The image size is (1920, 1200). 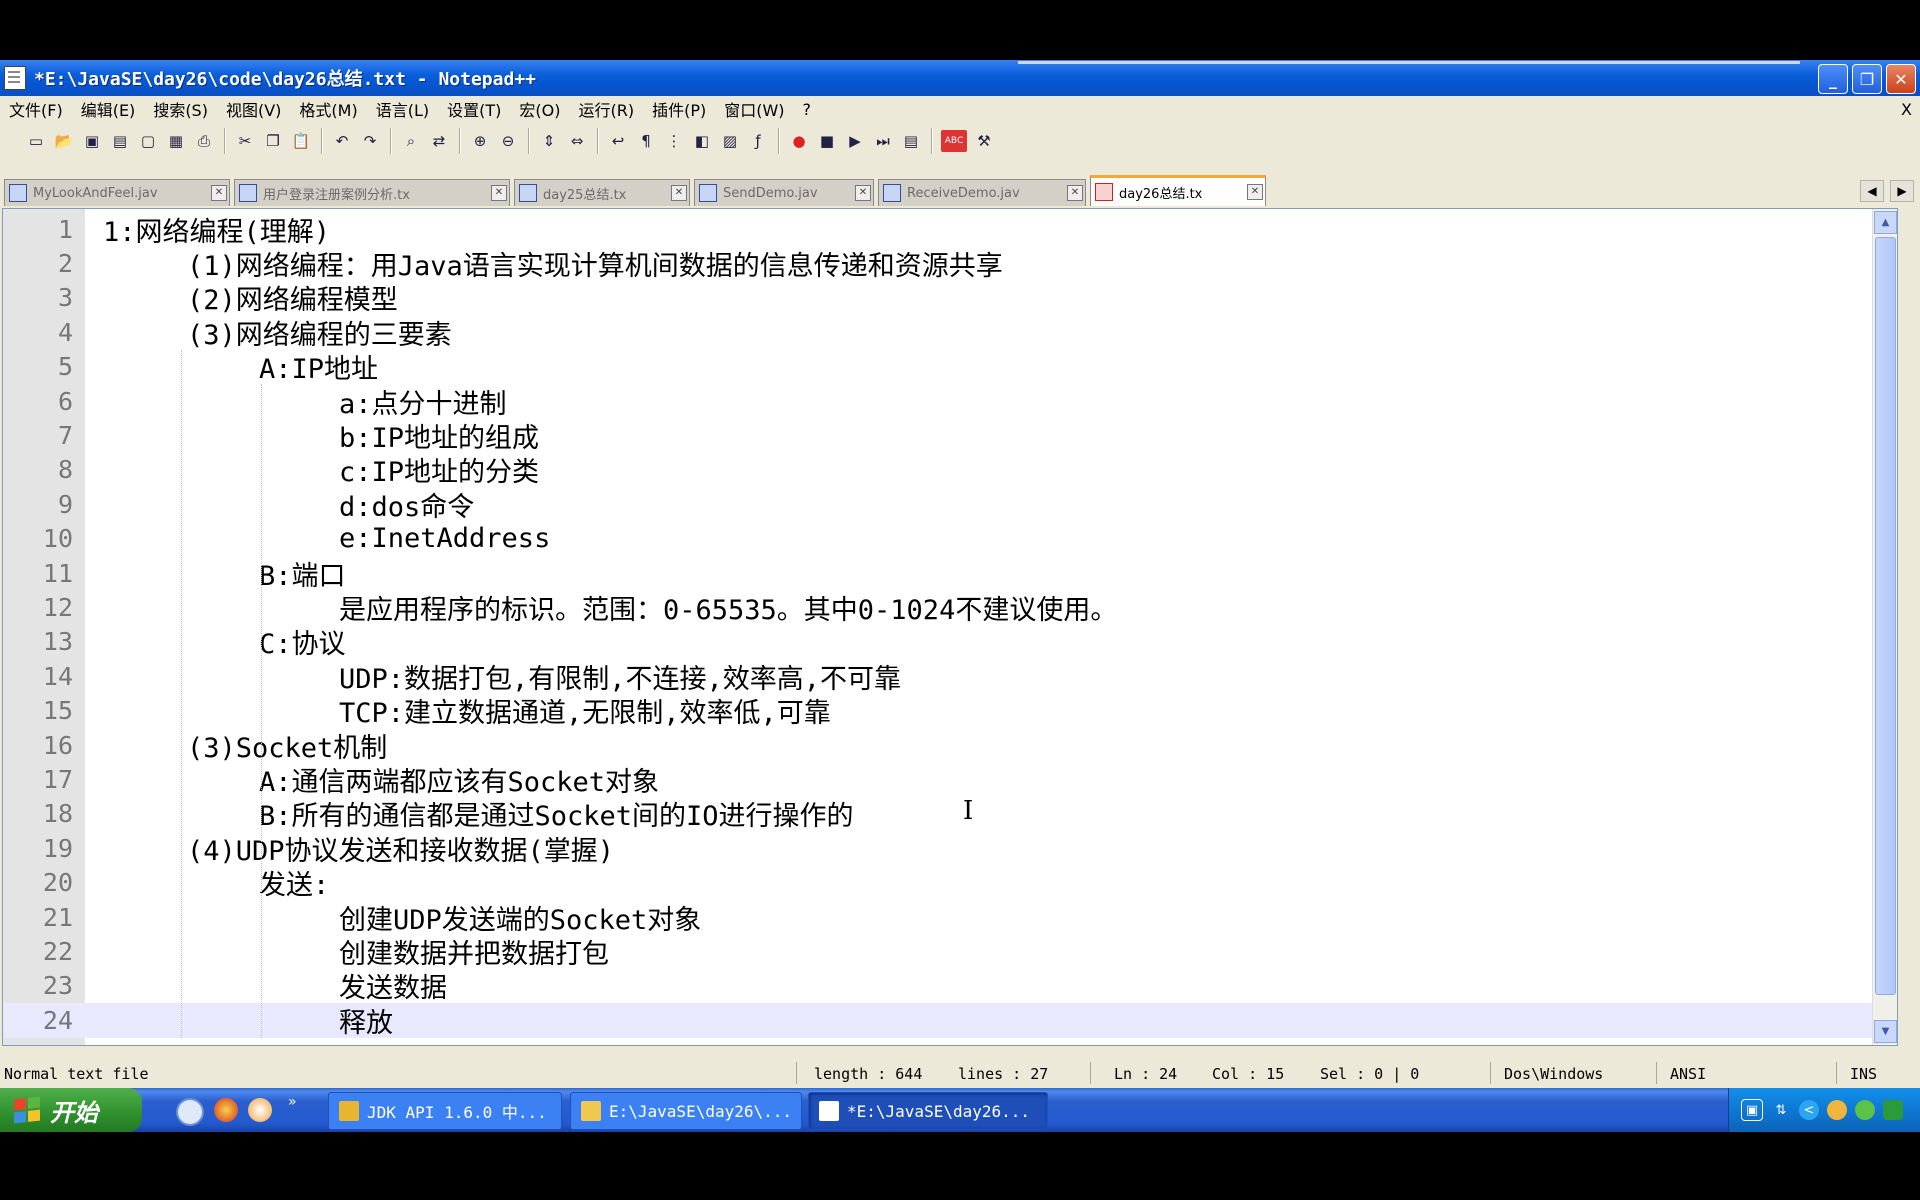 I want to click on editor-line: 10 e:InetAddress, so click(x=950, y=539).